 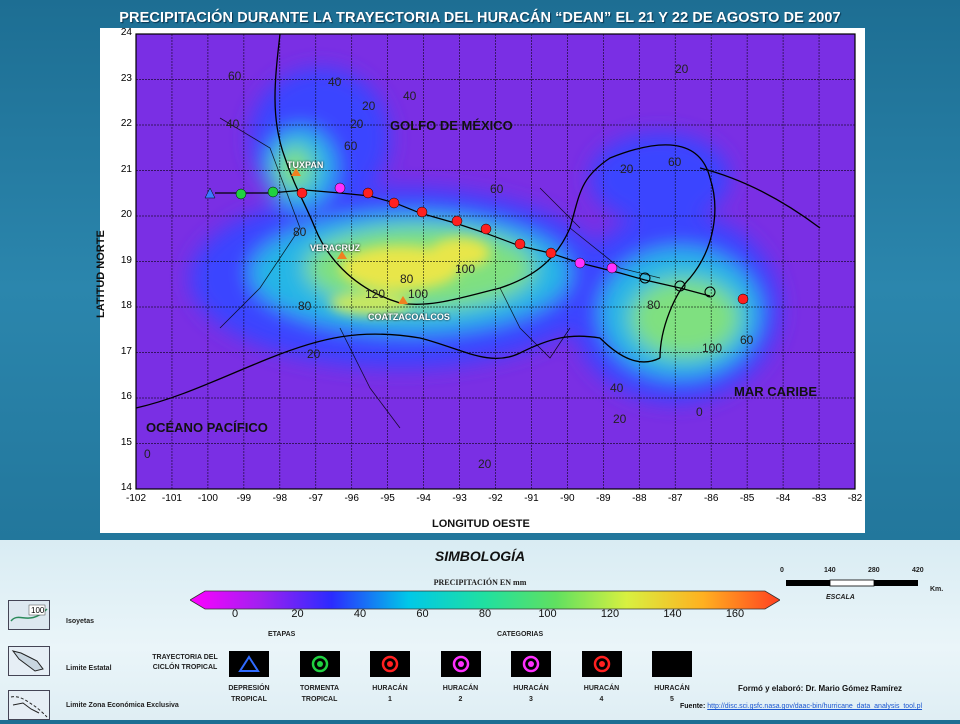 I want to click on lat-tick-label: 22, so click(x=126, y=123).